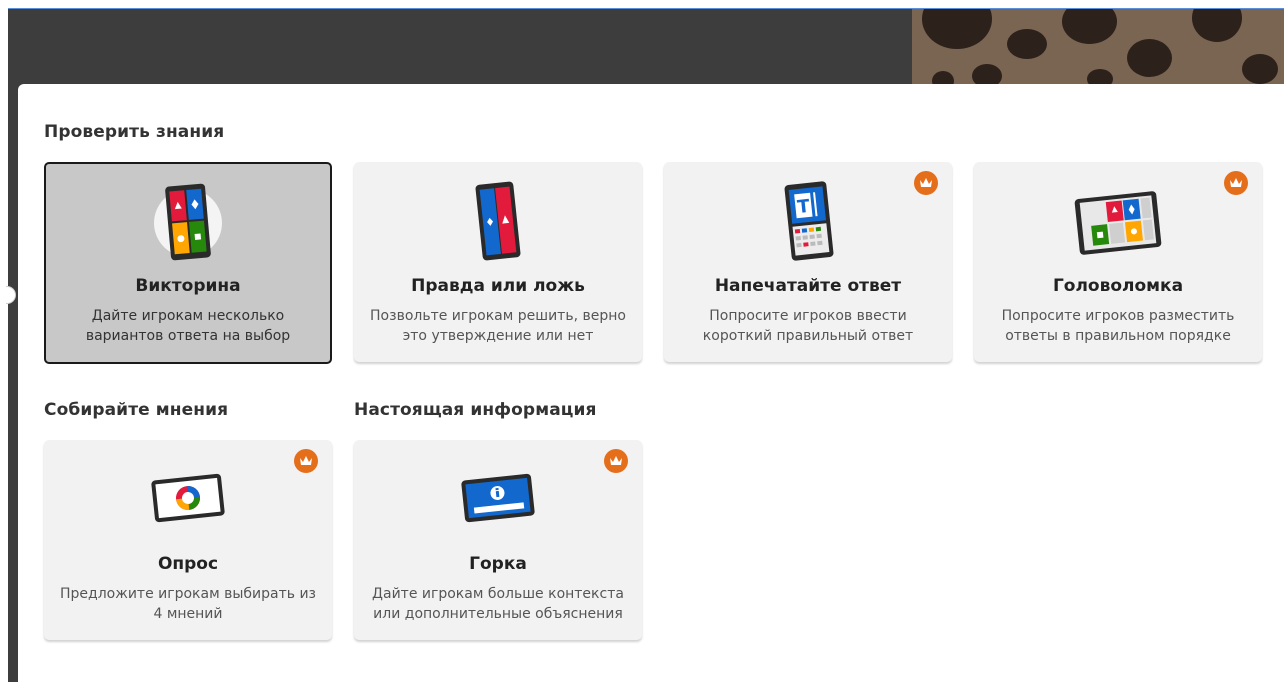 Image resolution: width=1284 pixels, height=682 pixels. I want to click on section-title-collect-opinions: Собирайте мнения, so click(136, 410).